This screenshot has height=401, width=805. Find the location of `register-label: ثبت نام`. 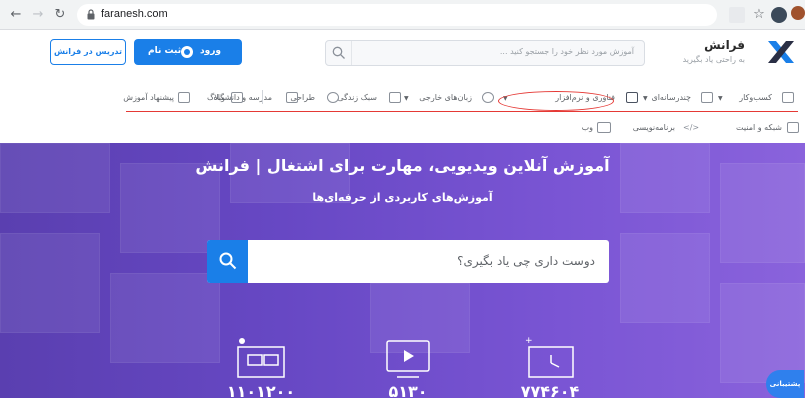

register-label: ثبت نام is located at coordinates (164, 51).